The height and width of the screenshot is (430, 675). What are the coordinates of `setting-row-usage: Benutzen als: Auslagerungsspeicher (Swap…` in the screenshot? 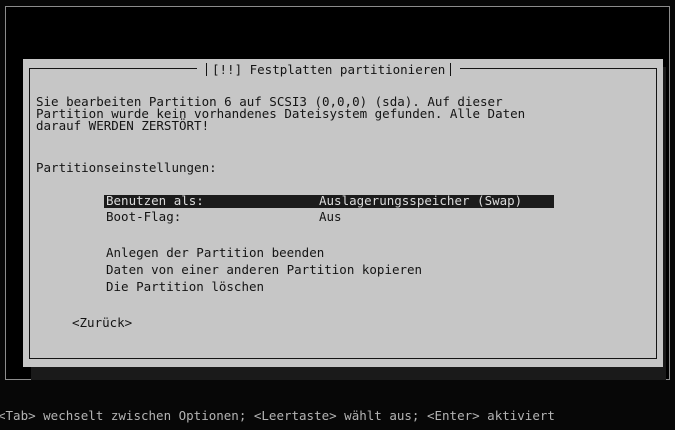 It's located at (329, 200).